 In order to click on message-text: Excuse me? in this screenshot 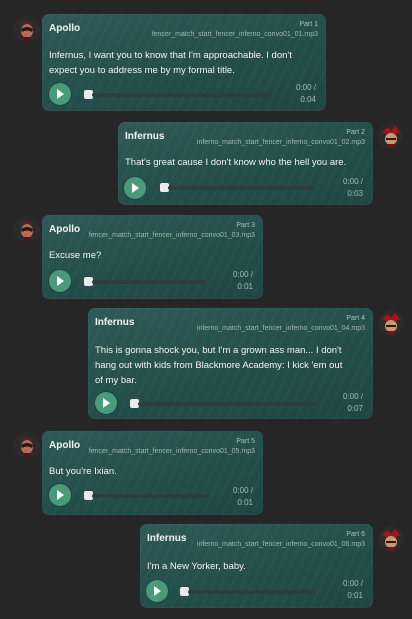, I will do `click(75, 255)`.